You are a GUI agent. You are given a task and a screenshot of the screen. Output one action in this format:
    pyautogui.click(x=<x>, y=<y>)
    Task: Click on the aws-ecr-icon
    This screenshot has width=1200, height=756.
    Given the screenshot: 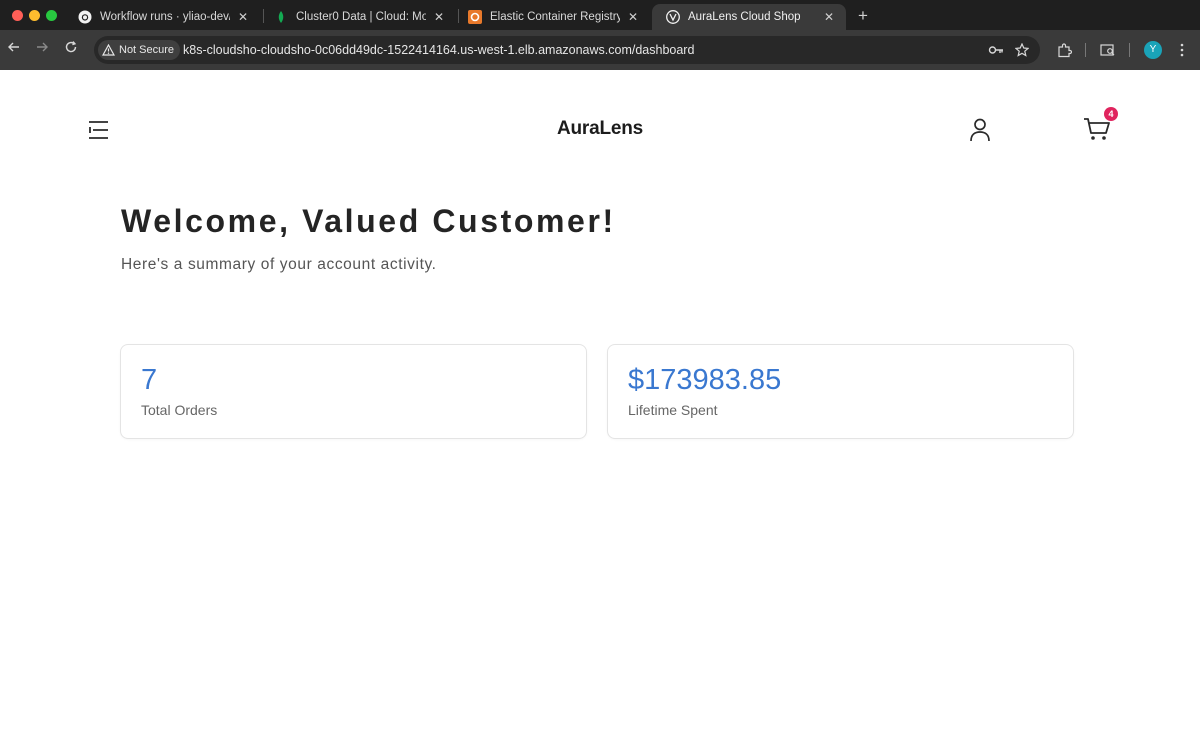 What is the action you would take?
    pyautogui.click(x=475, y=17)
    